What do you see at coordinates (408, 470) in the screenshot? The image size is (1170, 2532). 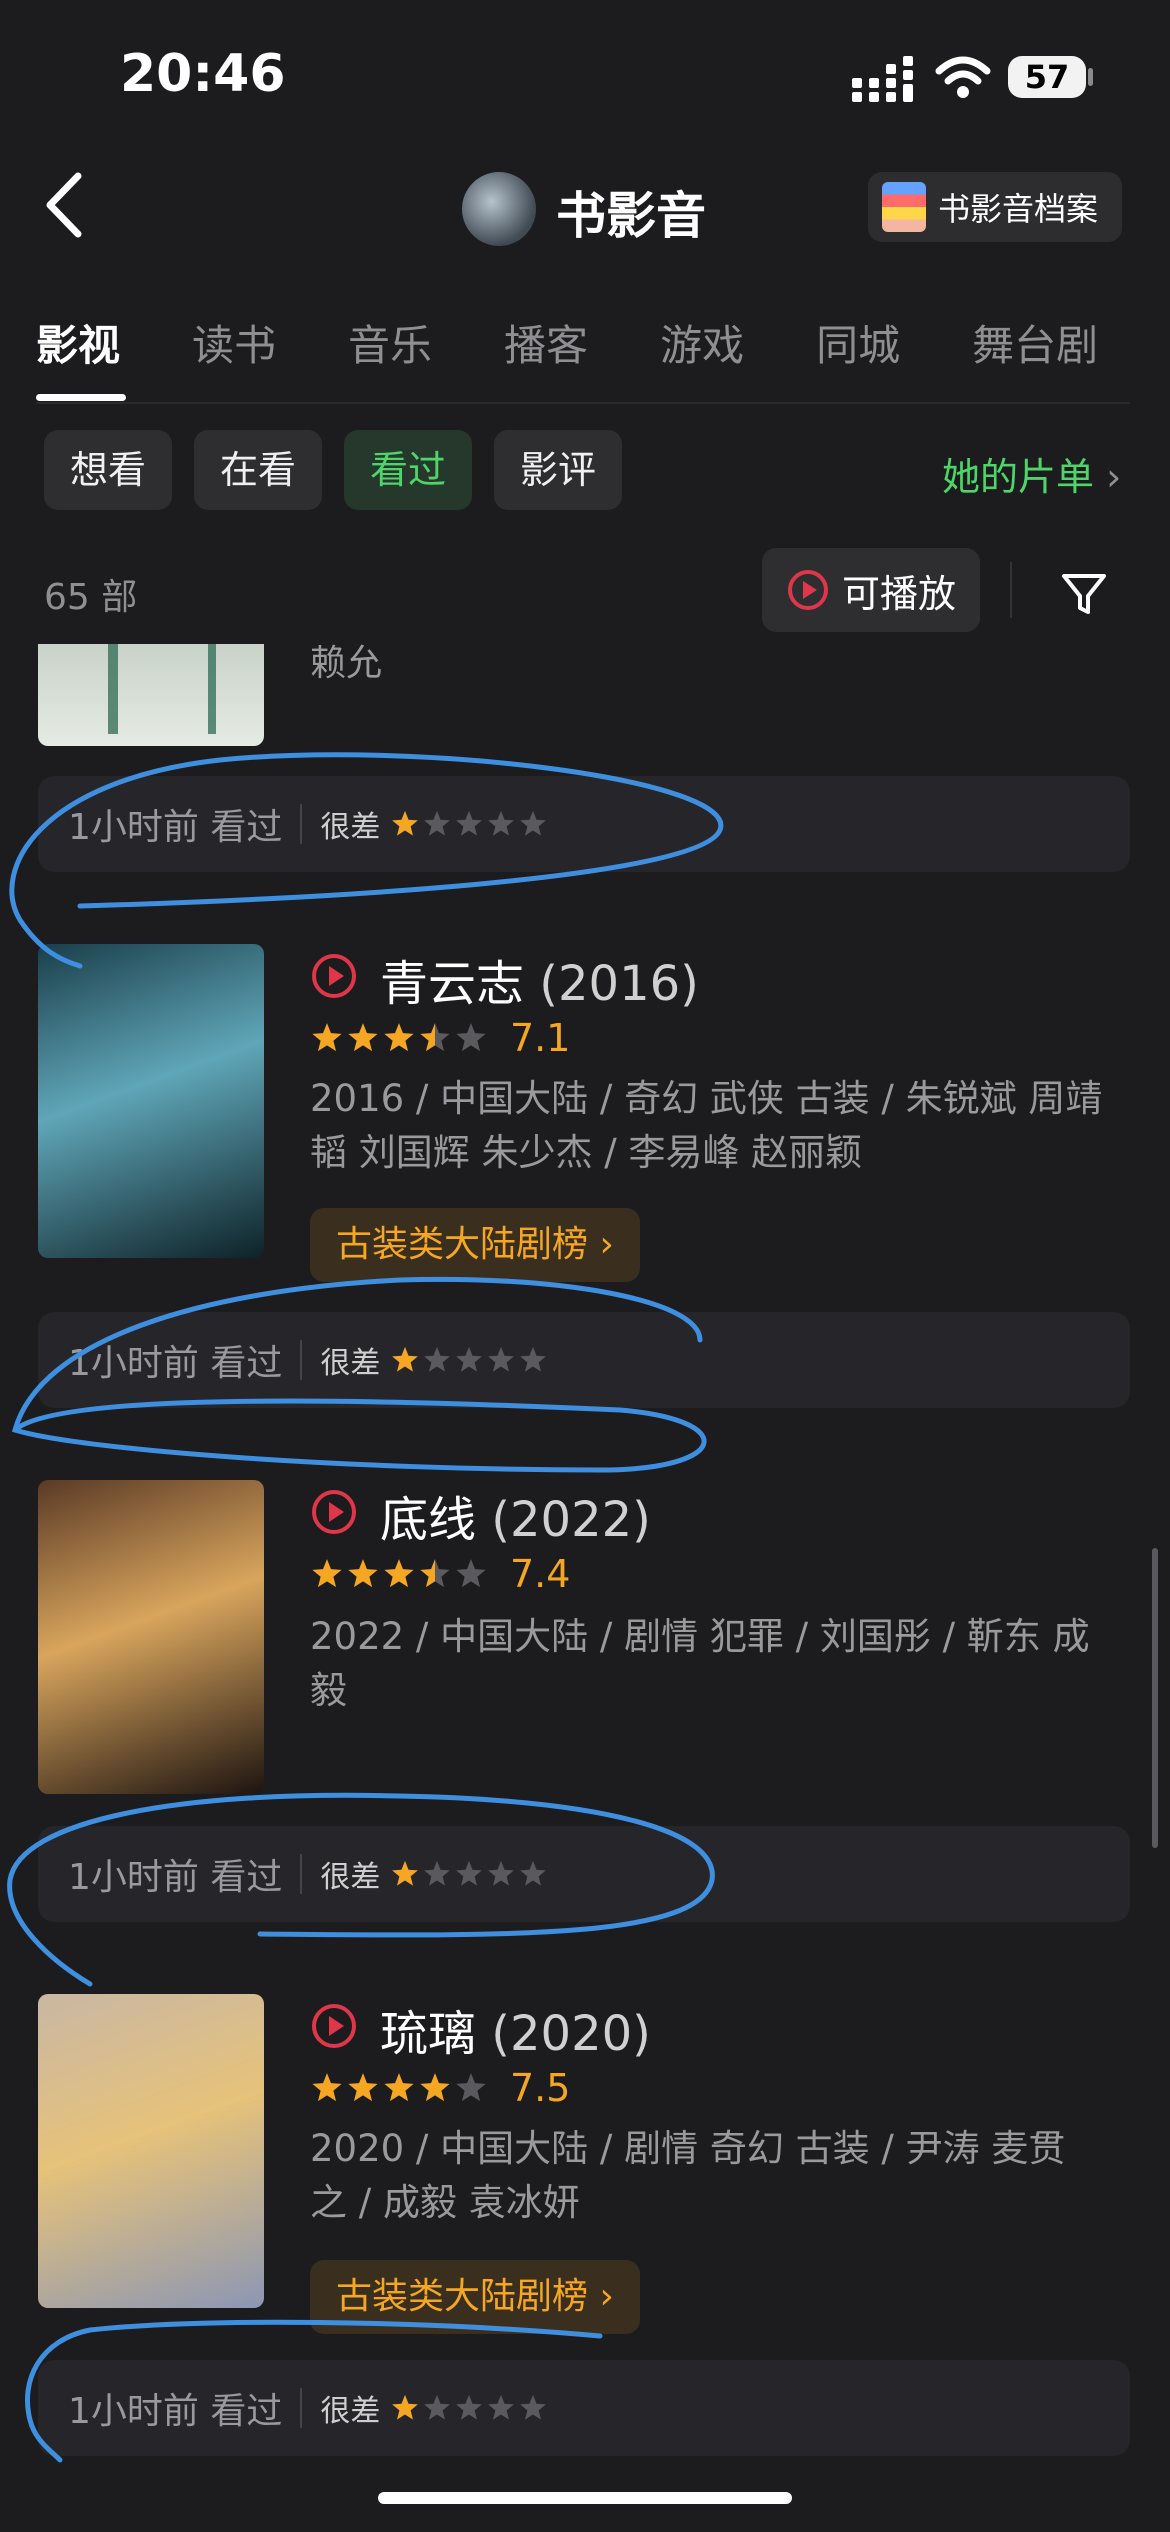 I see `chip-watched: 看过` at bounding box center [408, 470].